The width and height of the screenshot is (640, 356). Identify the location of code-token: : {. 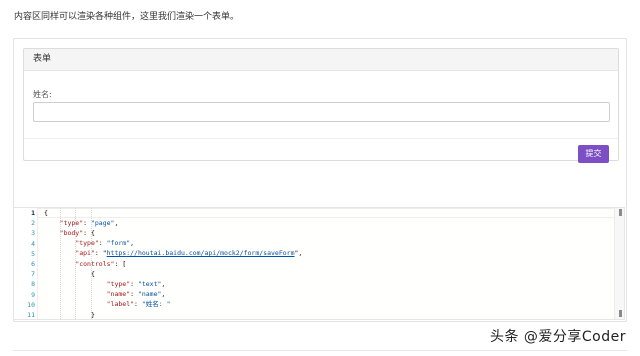
(89, 232).